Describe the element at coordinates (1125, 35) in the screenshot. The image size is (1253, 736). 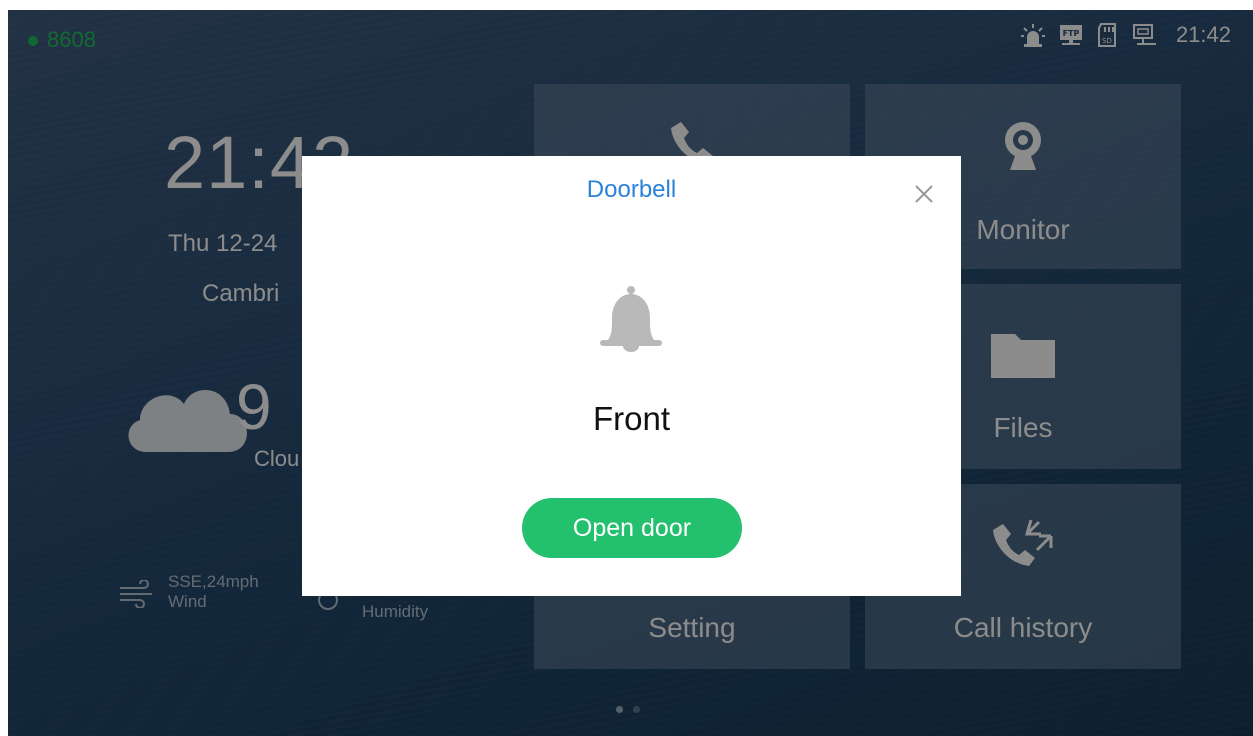
I see `status-icons: FTP SD 21:42` at that location.